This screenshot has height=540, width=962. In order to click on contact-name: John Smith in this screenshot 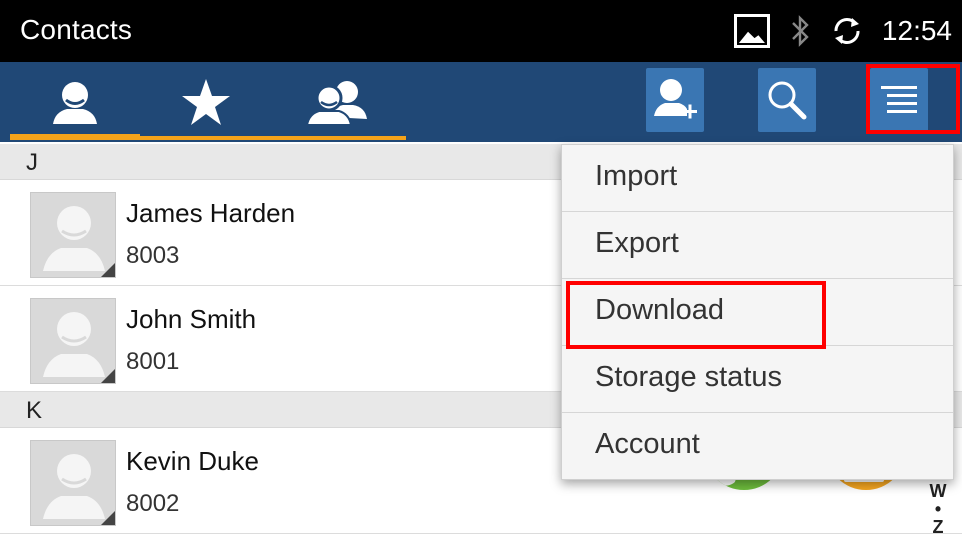, I will do `click(191, 319)`.